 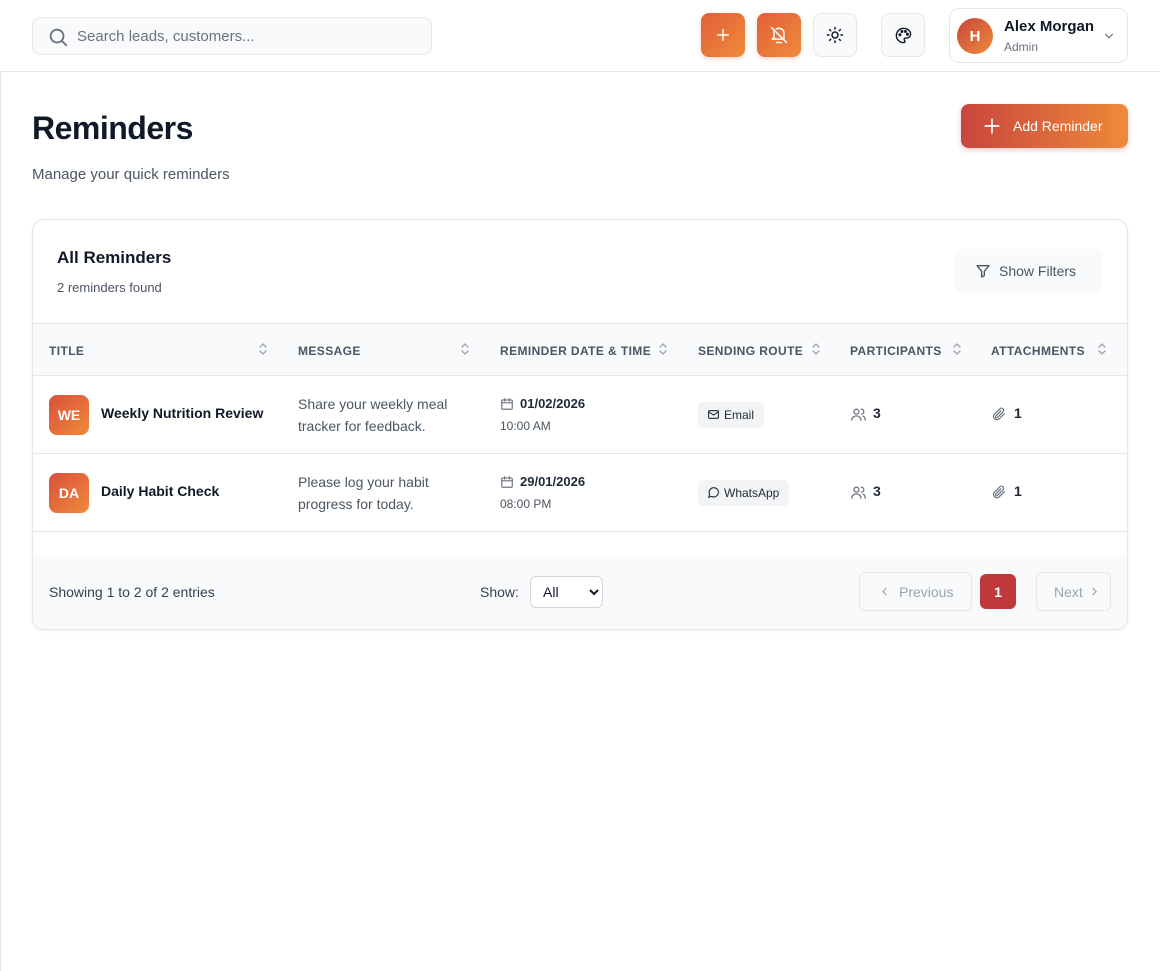 I want to click on chevron-down-icon, so click(x=1109, y=36).